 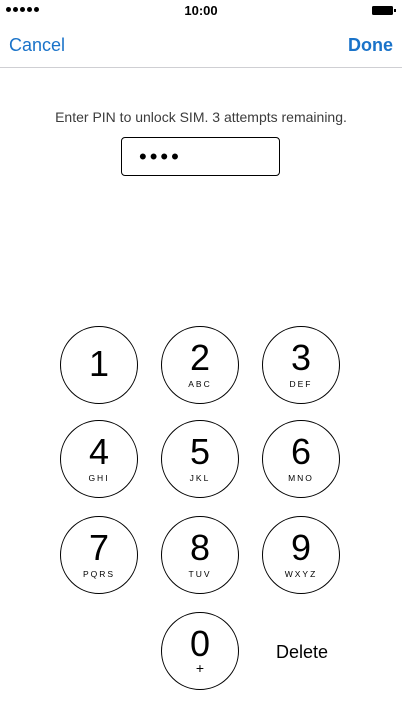 I want to click on battery-icon, so click(x=384, y=10).